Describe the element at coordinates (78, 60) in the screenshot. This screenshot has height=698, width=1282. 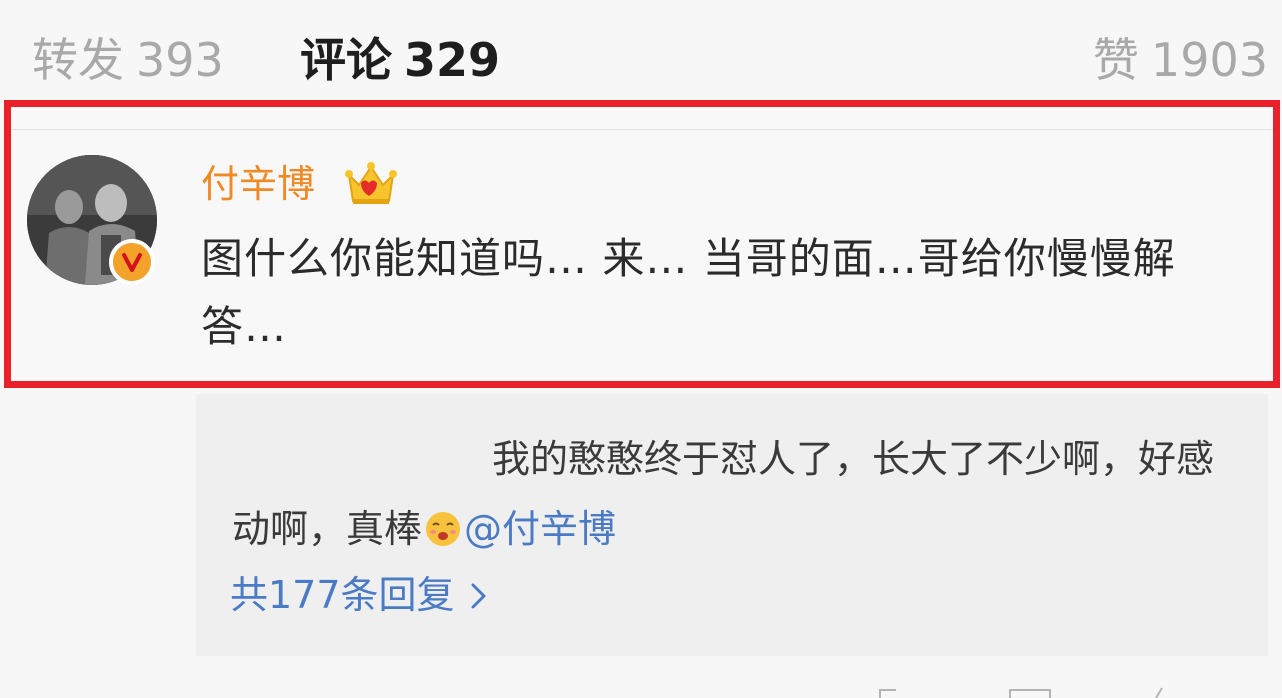
I see `tab-repost-label: 转发` at that location.